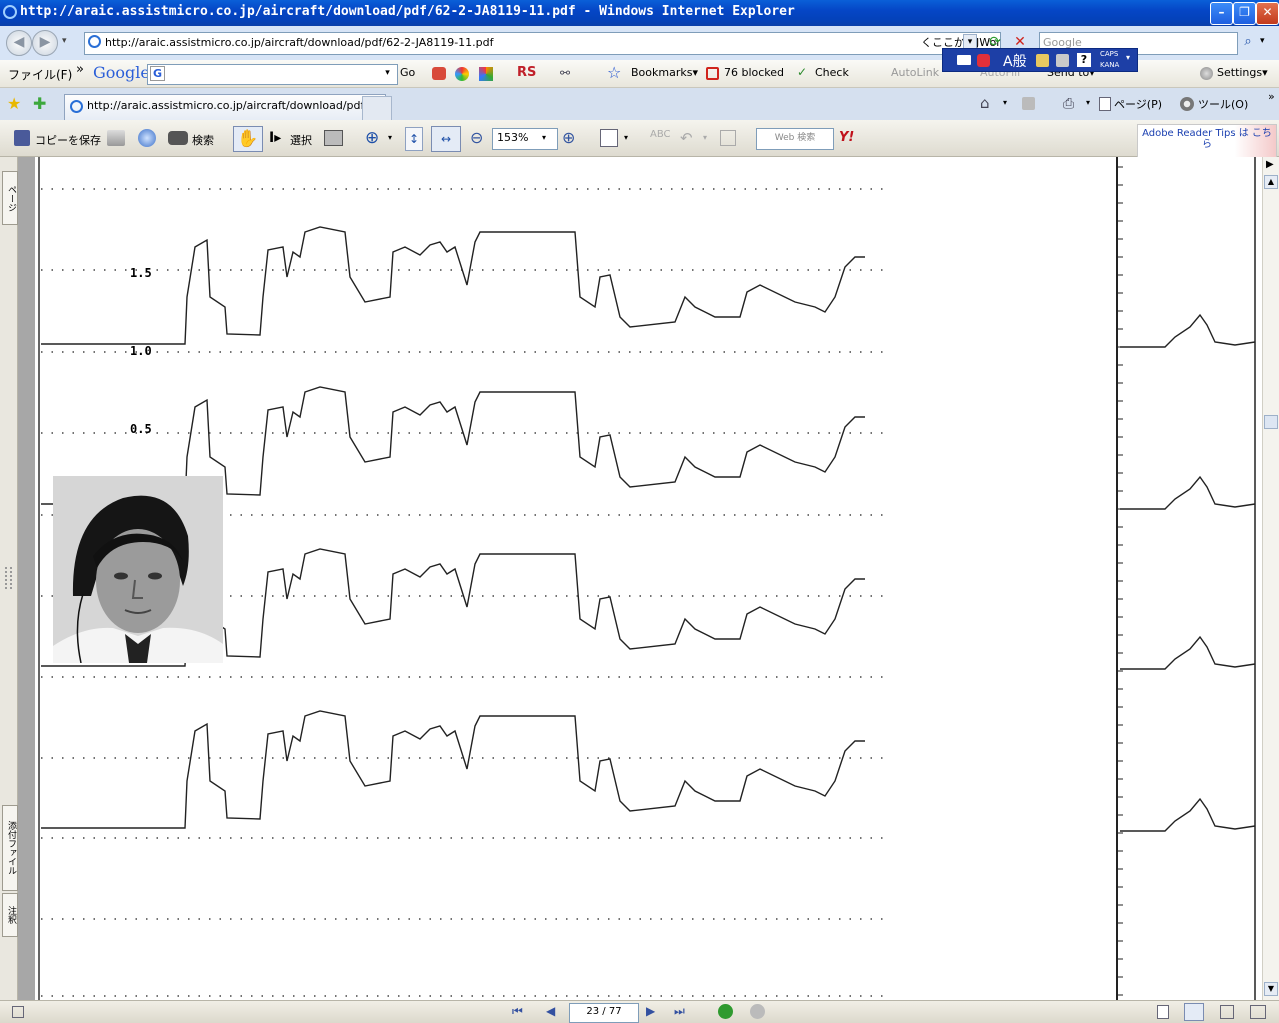 This screenshot has width=1279, height=1023. Describe the element at coordinates (1062, 60) in the screenshot. I see `tool-icon` at that location.